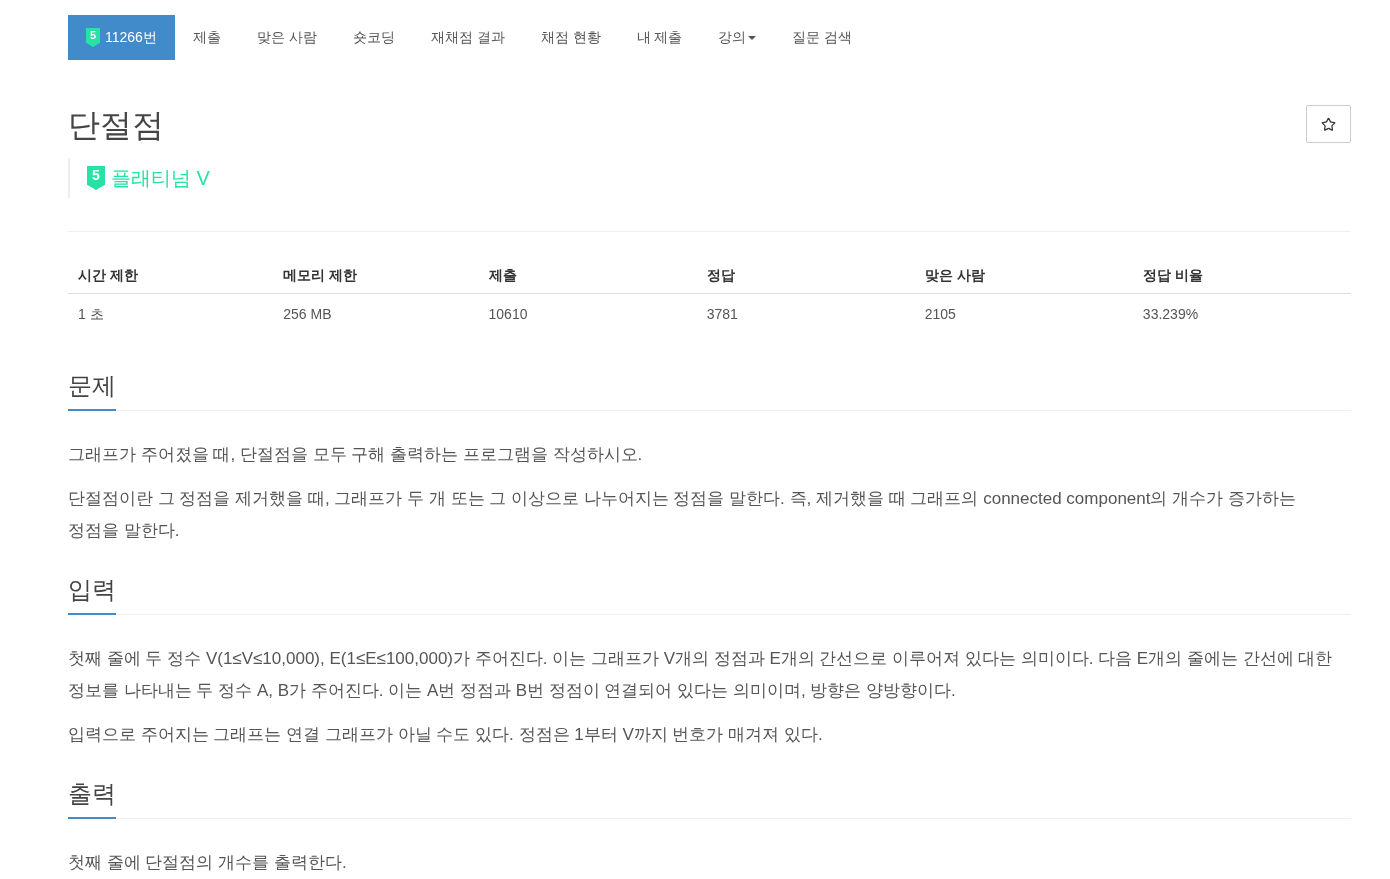 This screenshot has height=879, width=1390. What do you see at coordinates (356, 455) in the screenshot?
I see `paragraph: 그래프가 주어졌을 때, 단절점을 모두 구해 출력하는 프로그램을 작성하시오.` at bounding box center [356, 455].